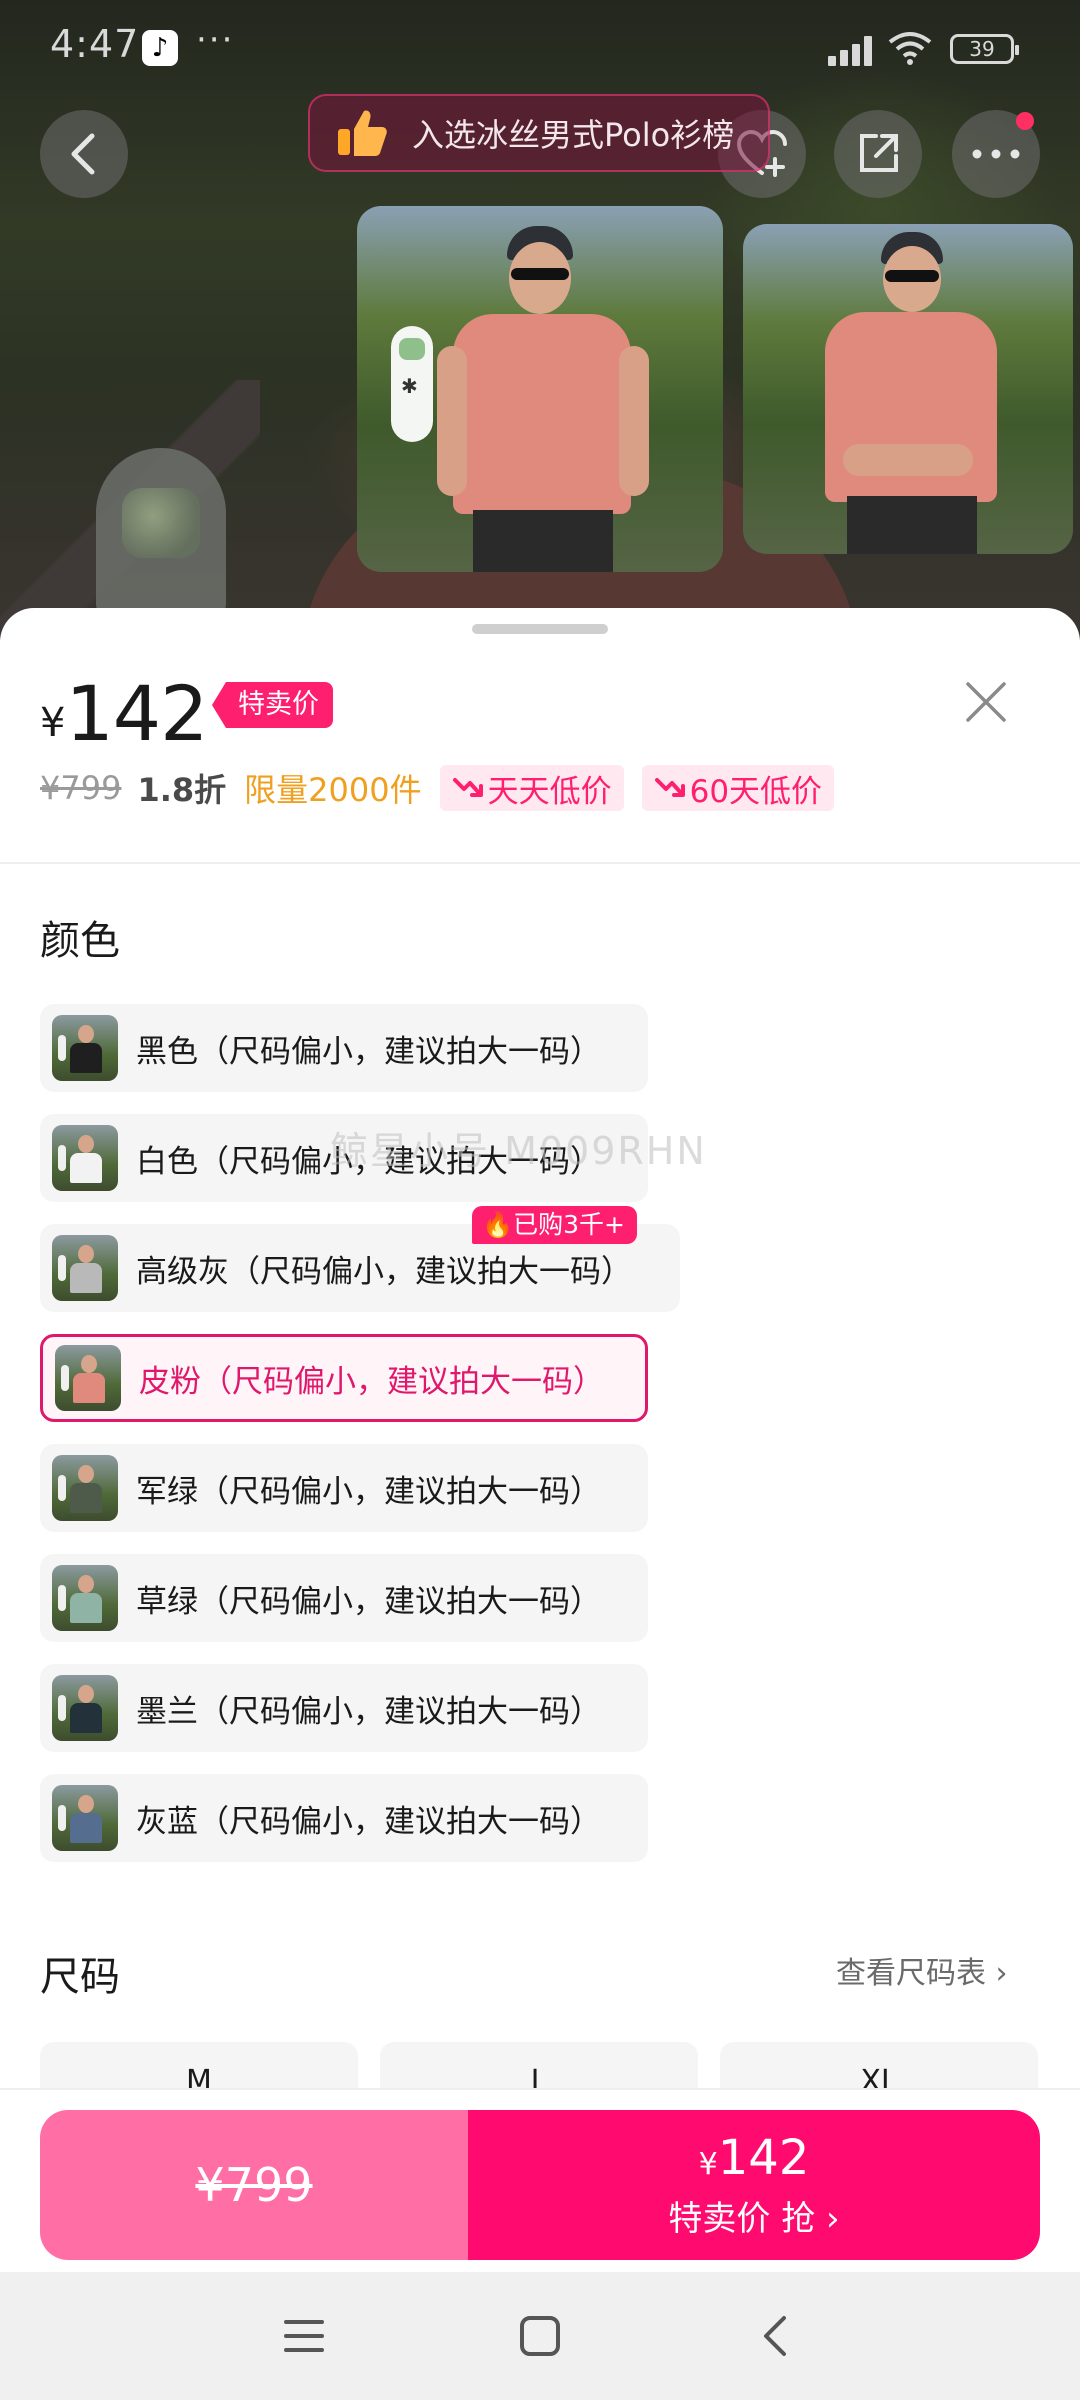 The height and width of the screenshot is (2400, 1080). Describe the element at coordinates (368, 1601) in the screenshot. I see `color-option-label: 草绿（尺码偏小，建议拍大一码）` at that location.